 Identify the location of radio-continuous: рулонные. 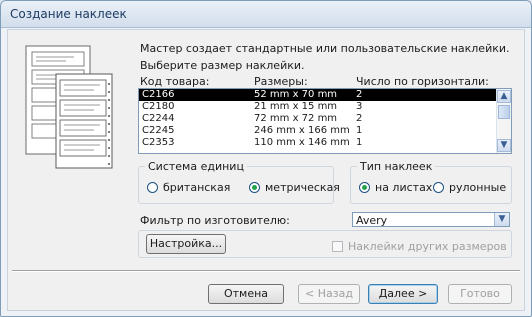
(469, 187).